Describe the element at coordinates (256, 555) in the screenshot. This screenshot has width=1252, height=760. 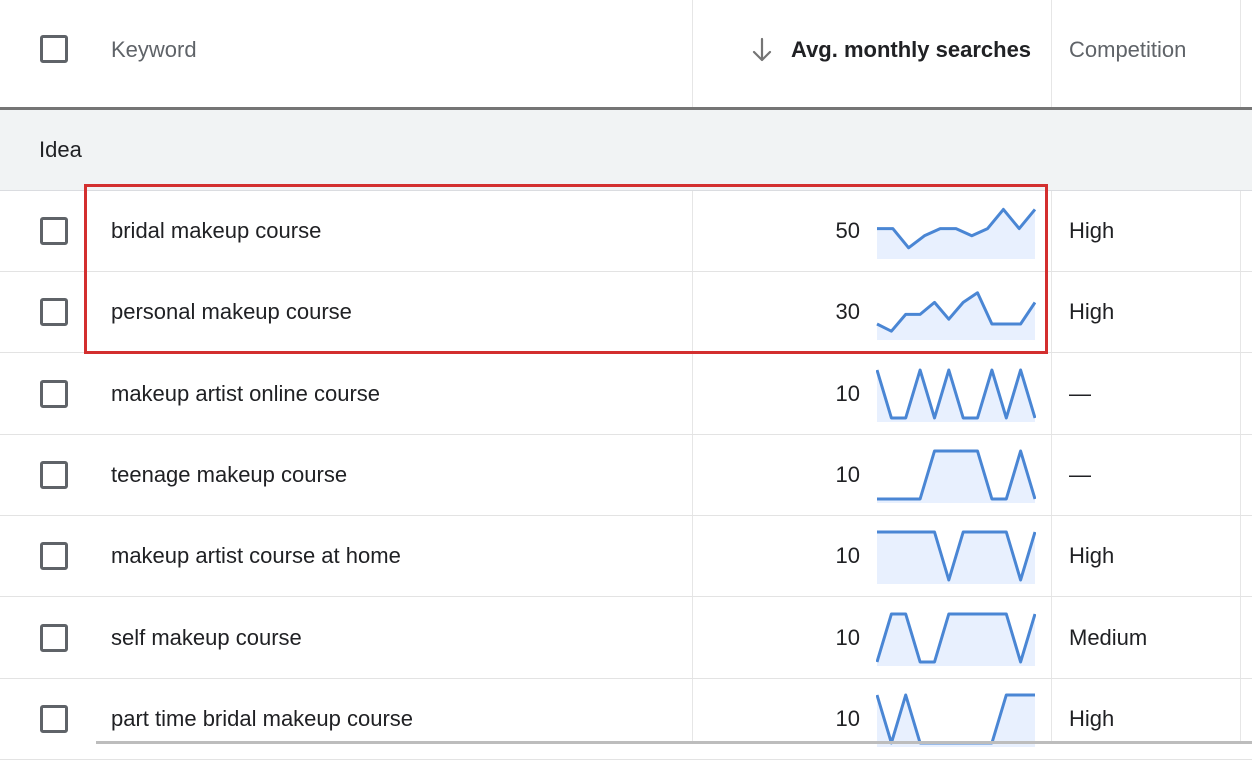
I see `keyword-cell: makeup artist course at home` at that location.